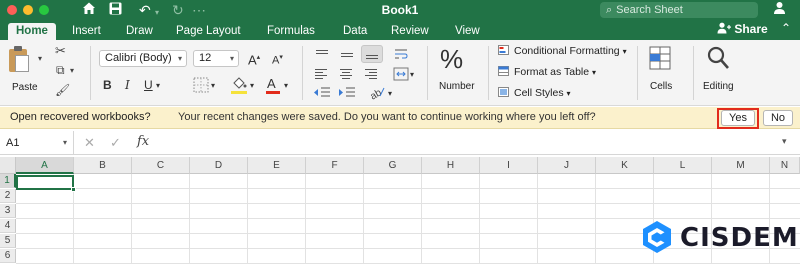  What do you see at coordinates (718, 86) in the screenshot?
I see `editing-label: Editing` at bounding box center [718, 86].